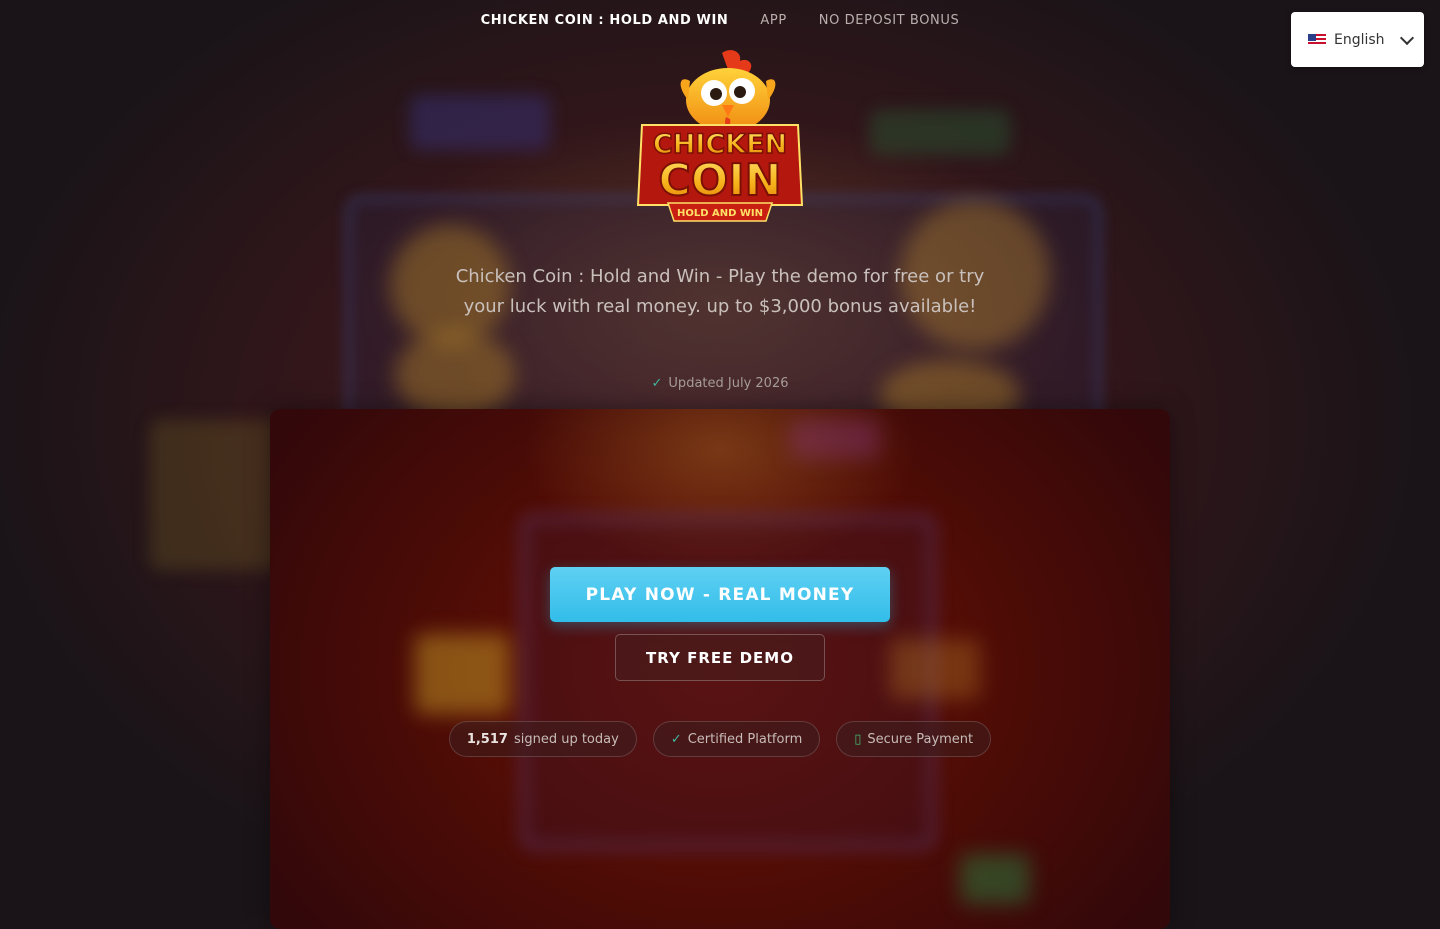  I want to click on certified-badge: ✓ Certified Platform, so click(736, 739).